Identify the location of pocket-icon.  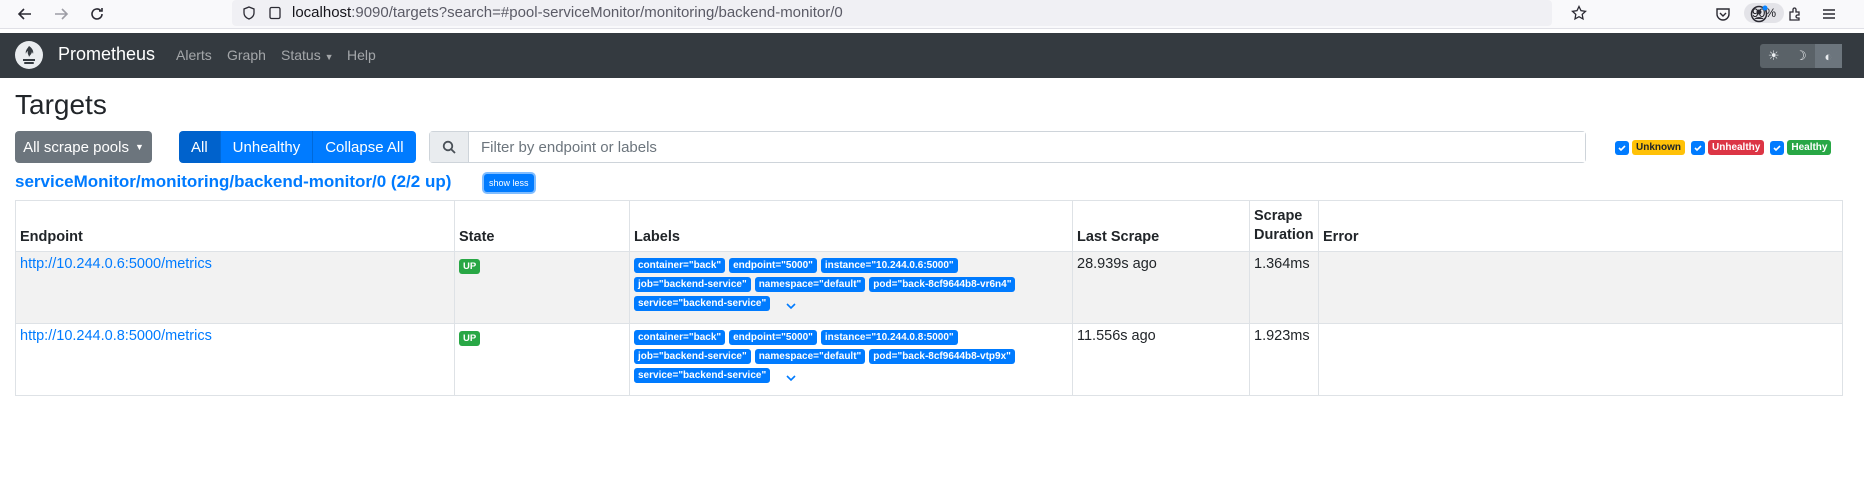
(1723, 14).